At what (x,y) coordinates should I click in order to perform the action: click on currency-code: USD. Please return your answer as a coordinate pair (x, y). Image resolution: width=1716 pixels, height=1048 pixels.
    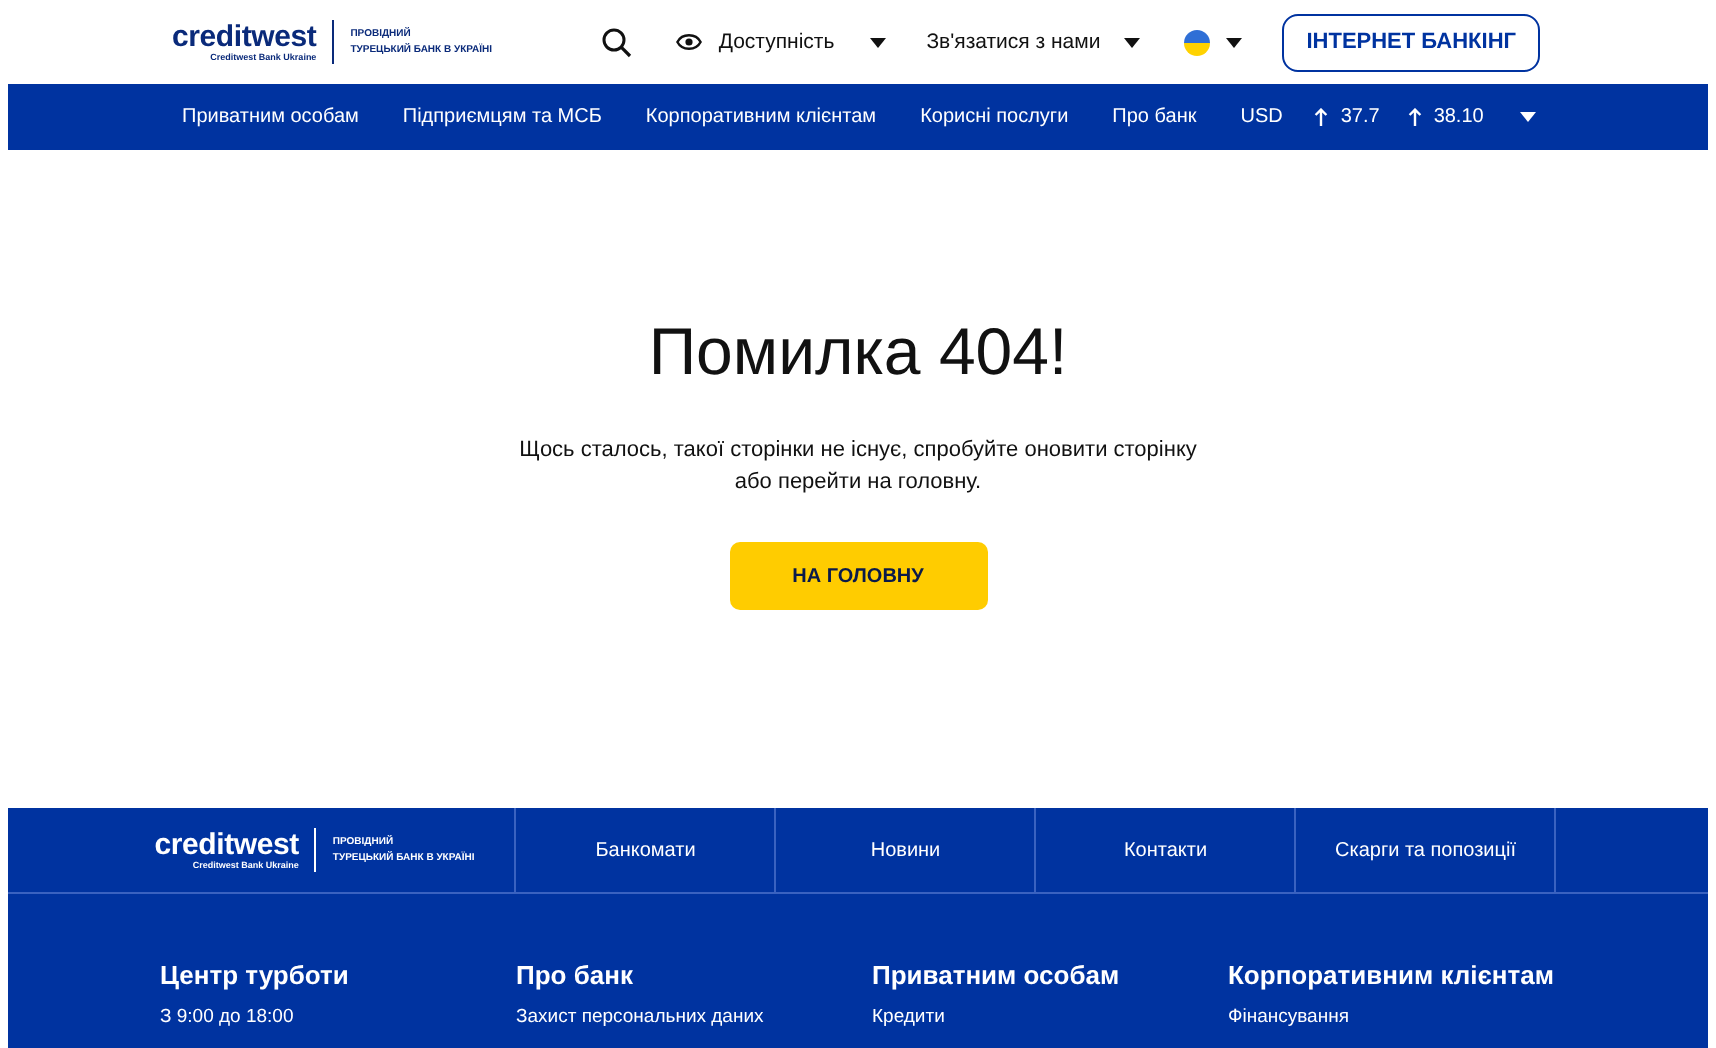
    Looking at the image, I should click on (1261, 117).